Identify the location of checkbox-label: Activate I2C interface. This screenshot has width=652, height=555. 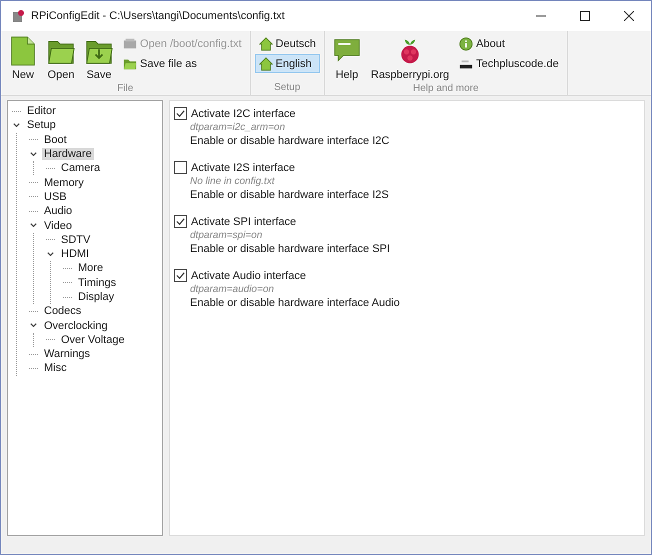
(243, 114).